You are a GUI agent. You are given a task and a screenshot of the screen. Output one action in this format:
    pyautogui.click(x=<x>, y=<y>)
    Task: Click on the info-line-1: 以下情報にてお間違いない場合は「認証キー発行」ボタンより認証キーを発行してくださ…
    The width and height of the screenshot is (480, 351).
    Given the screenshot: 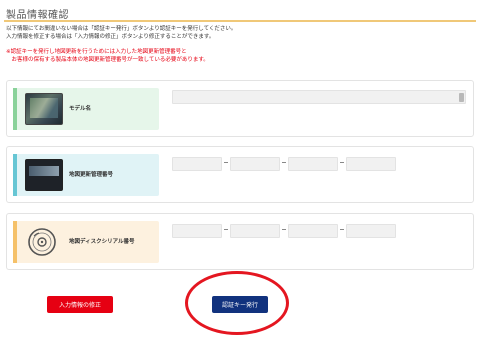 What is the action you would take?
    pyautogui.click(x=121, y=29)
    